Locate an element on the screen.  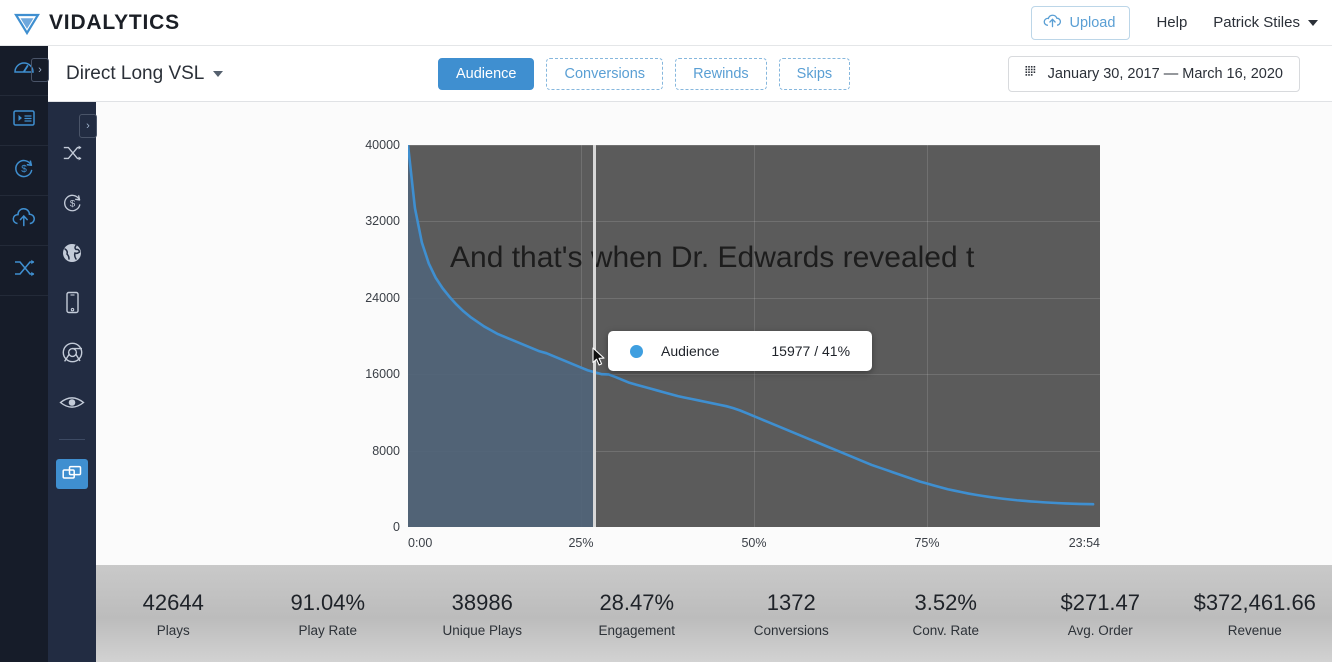
user-menu-label: Patrick Stiles is located at coordinates (1256, 22).